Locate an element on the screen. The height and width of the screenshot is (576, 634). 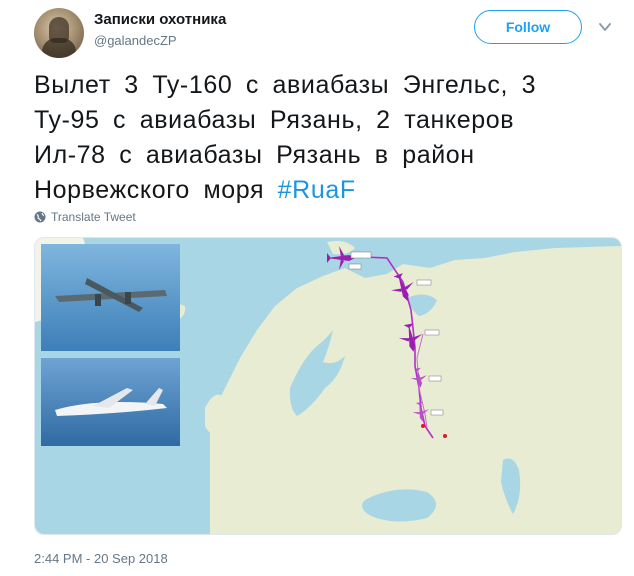
avatar is located at coordinates (59, 33).